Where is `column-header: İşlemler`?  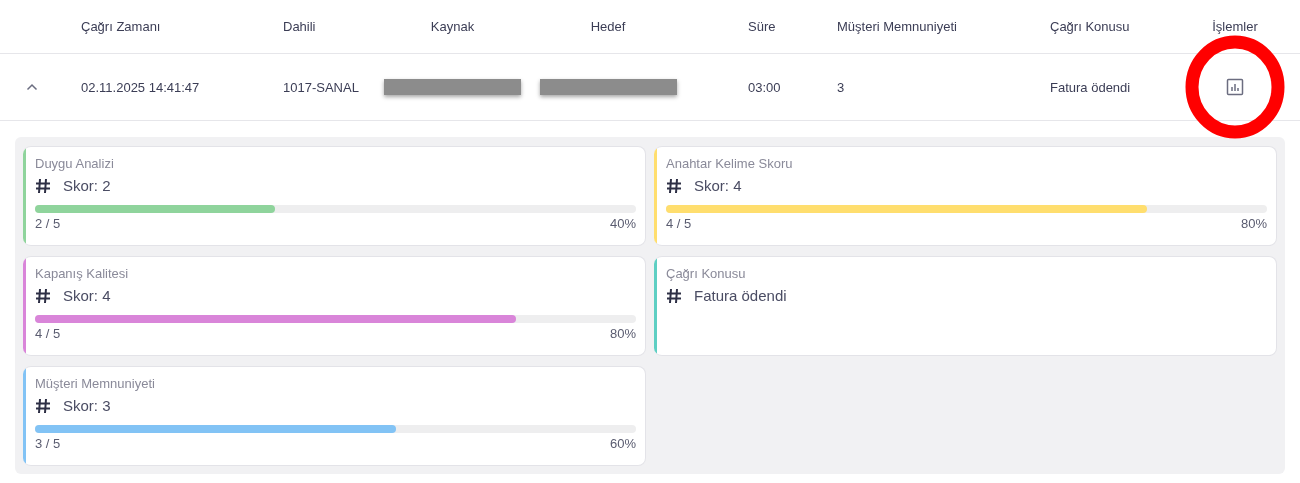
column-header: İşlemler is located at coordinates (1235, 26).